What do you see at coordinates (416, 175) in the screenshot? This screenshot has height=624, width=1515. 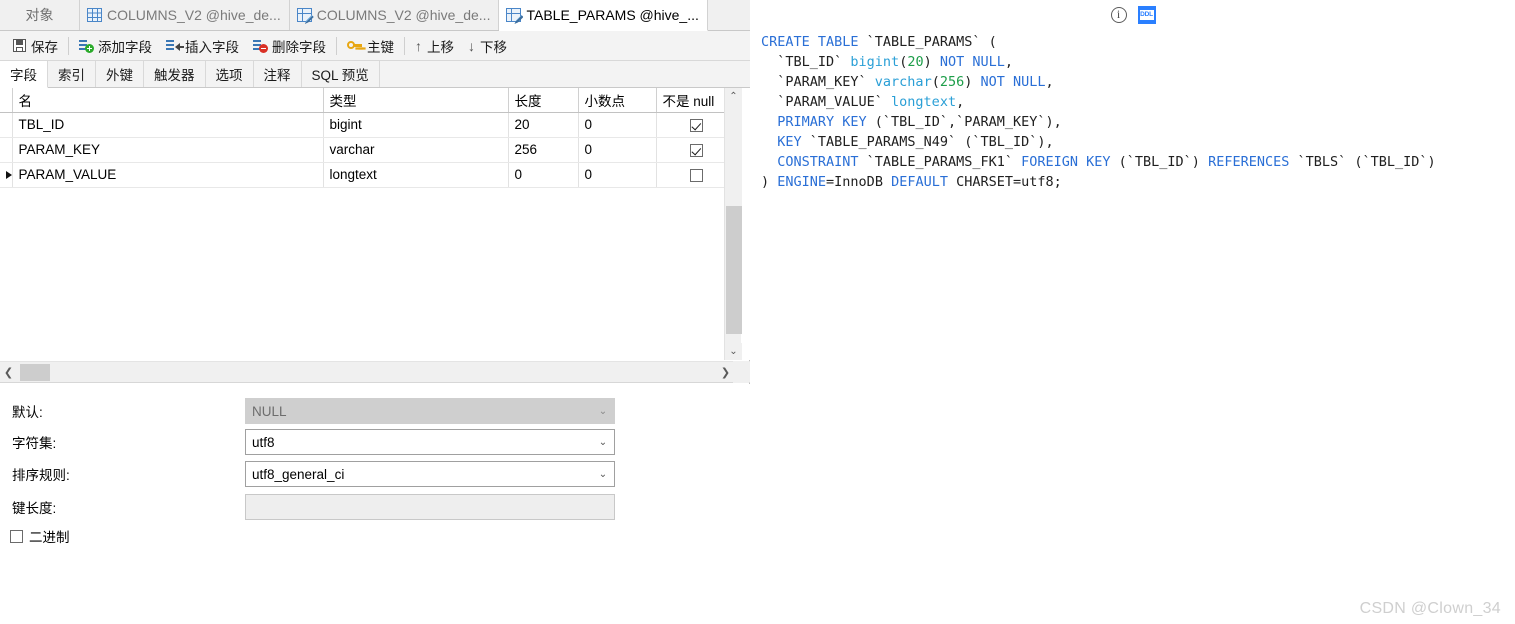 I see `cell-type: longtext` at bounding box center [416, 175].